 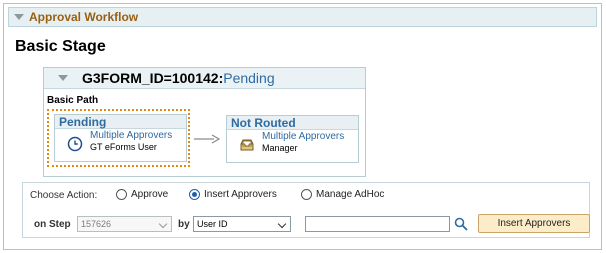 What do you see at coordinates (280, 148) in the screenshot?
I see `step-role: Manager` at bounding box center [280, 148].